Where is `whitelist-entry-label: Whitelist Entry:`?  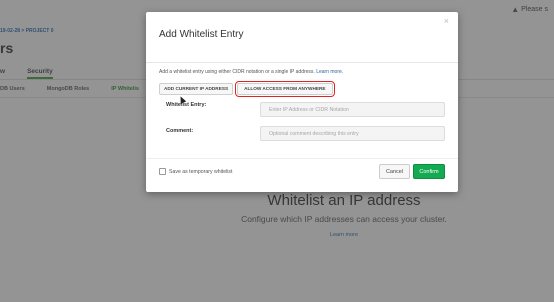 whitelist-entry-label: Whitelist Entry: is located at coordinates (186, 105).